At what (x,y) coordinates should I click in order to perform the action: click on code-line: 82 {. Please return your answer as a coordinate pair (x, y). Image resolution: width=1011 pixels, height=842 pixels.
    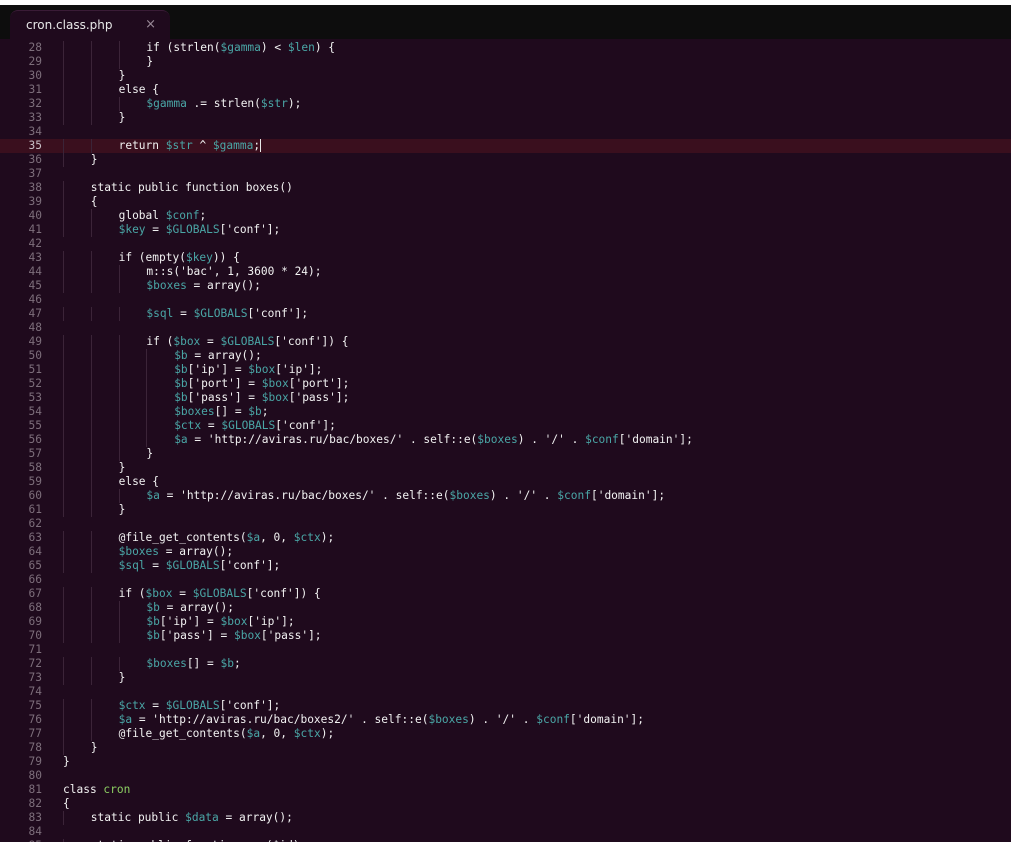
    Looking at the image, I should click on (505, 804).